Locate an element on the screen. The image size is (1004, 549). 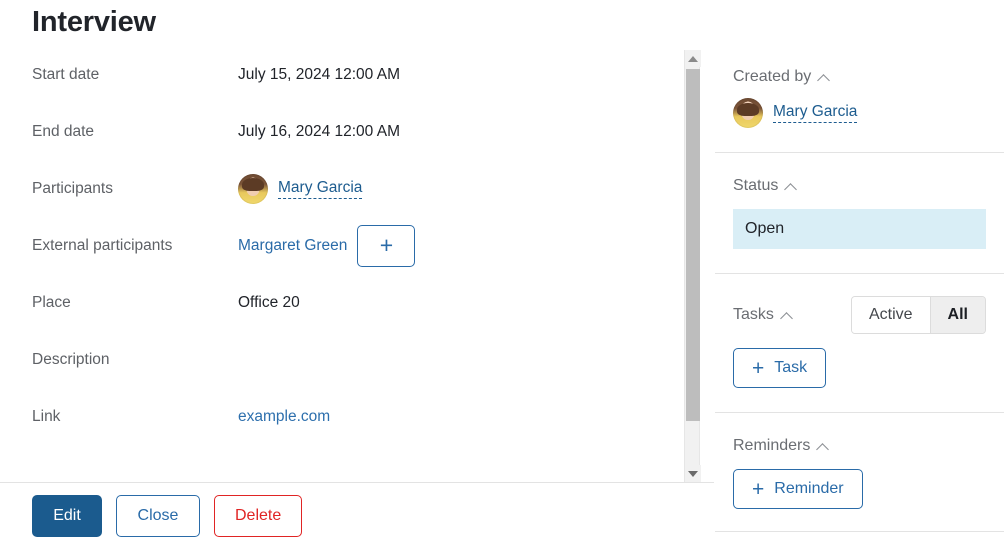
external-participant-link: Margaret Green is located at coordinates (292, 246).